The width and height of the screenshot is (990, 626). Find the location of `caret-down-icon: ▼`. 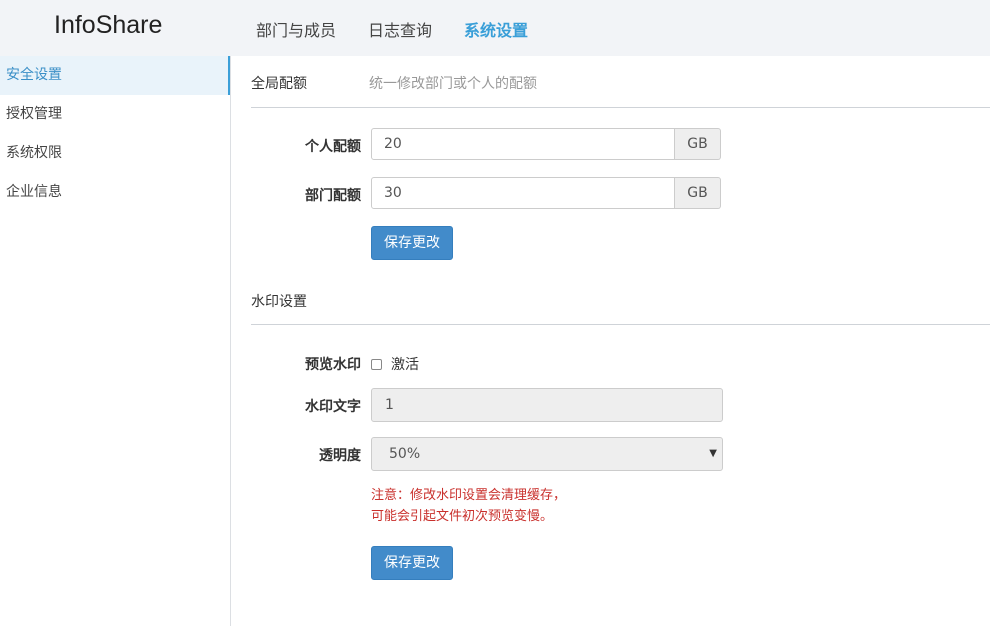

caret-down-icon: ▼ is located at coordinates (713, 453).